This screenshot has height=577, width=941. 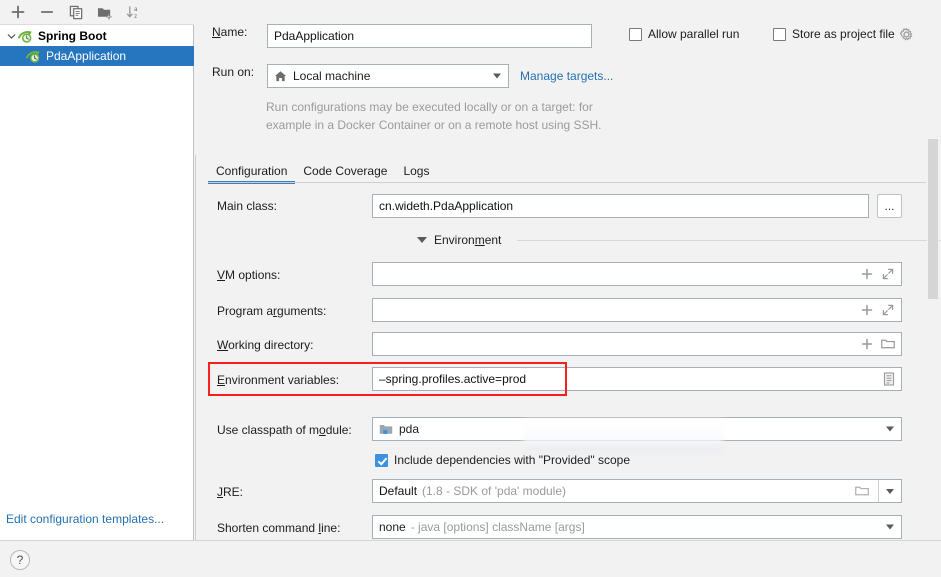 What do you see at coordinates (637, 344) in the screenshot?
I see `working-directory-input` at bounding box center [637, 344].